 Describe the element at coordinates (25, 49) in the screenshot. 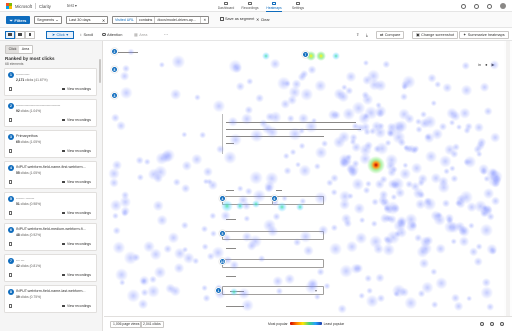

I see `tab-area: Area` at that location.